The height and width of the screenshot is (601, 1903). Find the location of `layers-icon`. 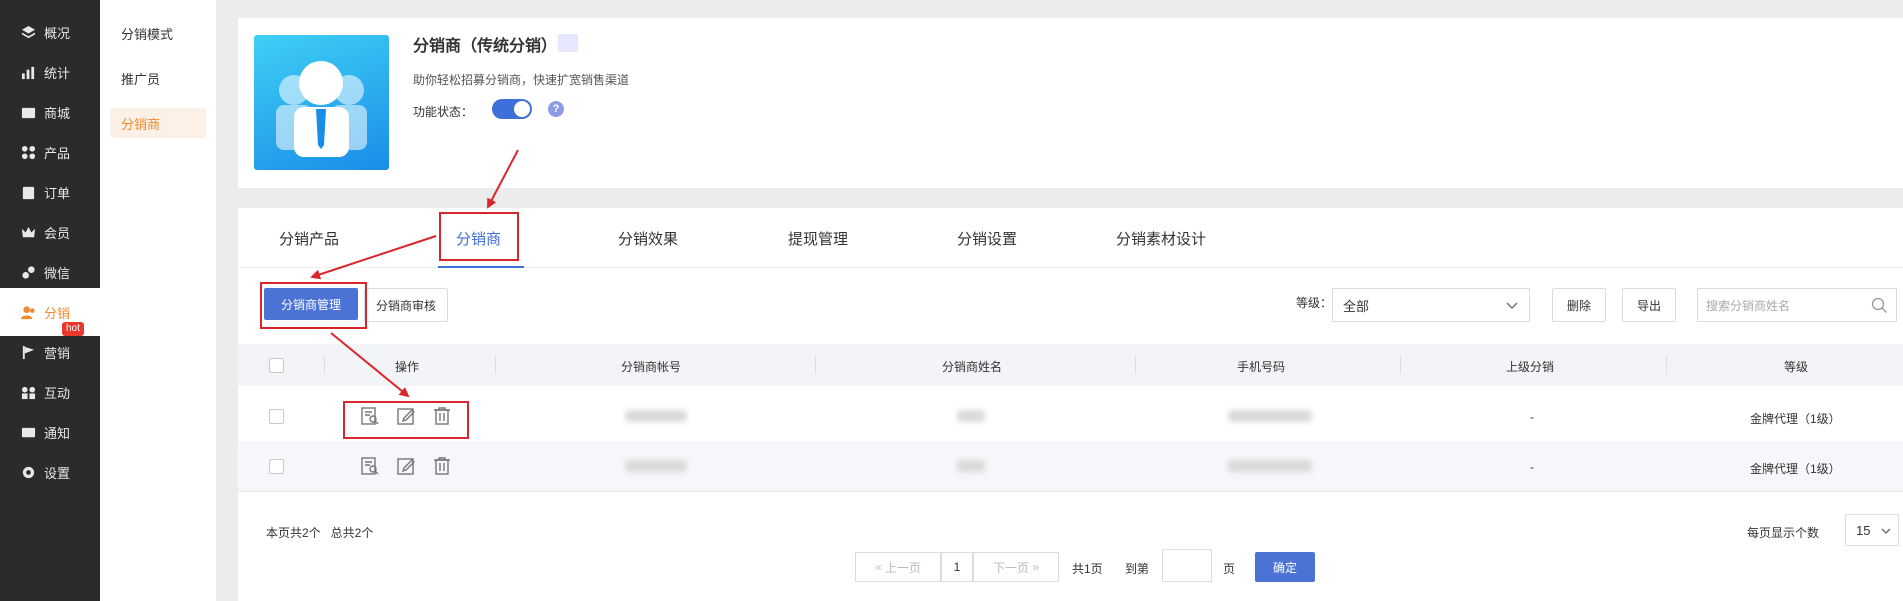

layers-icon is located at coordinates (28, 32).